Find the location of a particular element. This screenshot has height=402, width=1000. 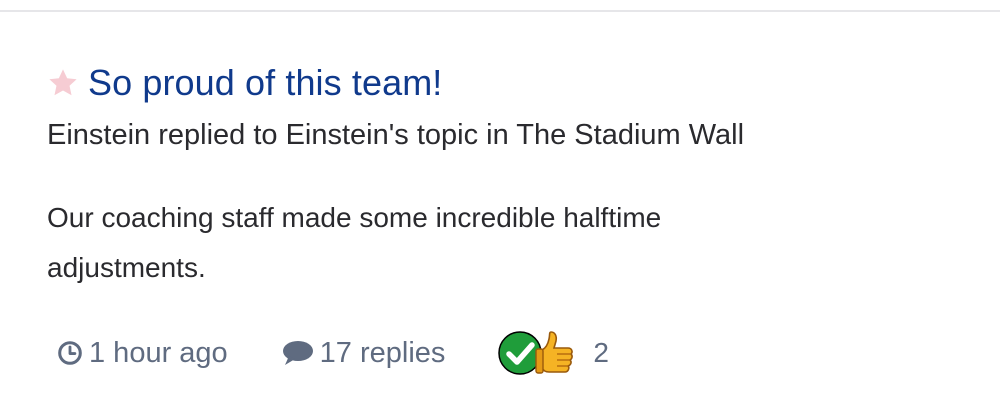

star-icon is located at coordinates (63, 83).